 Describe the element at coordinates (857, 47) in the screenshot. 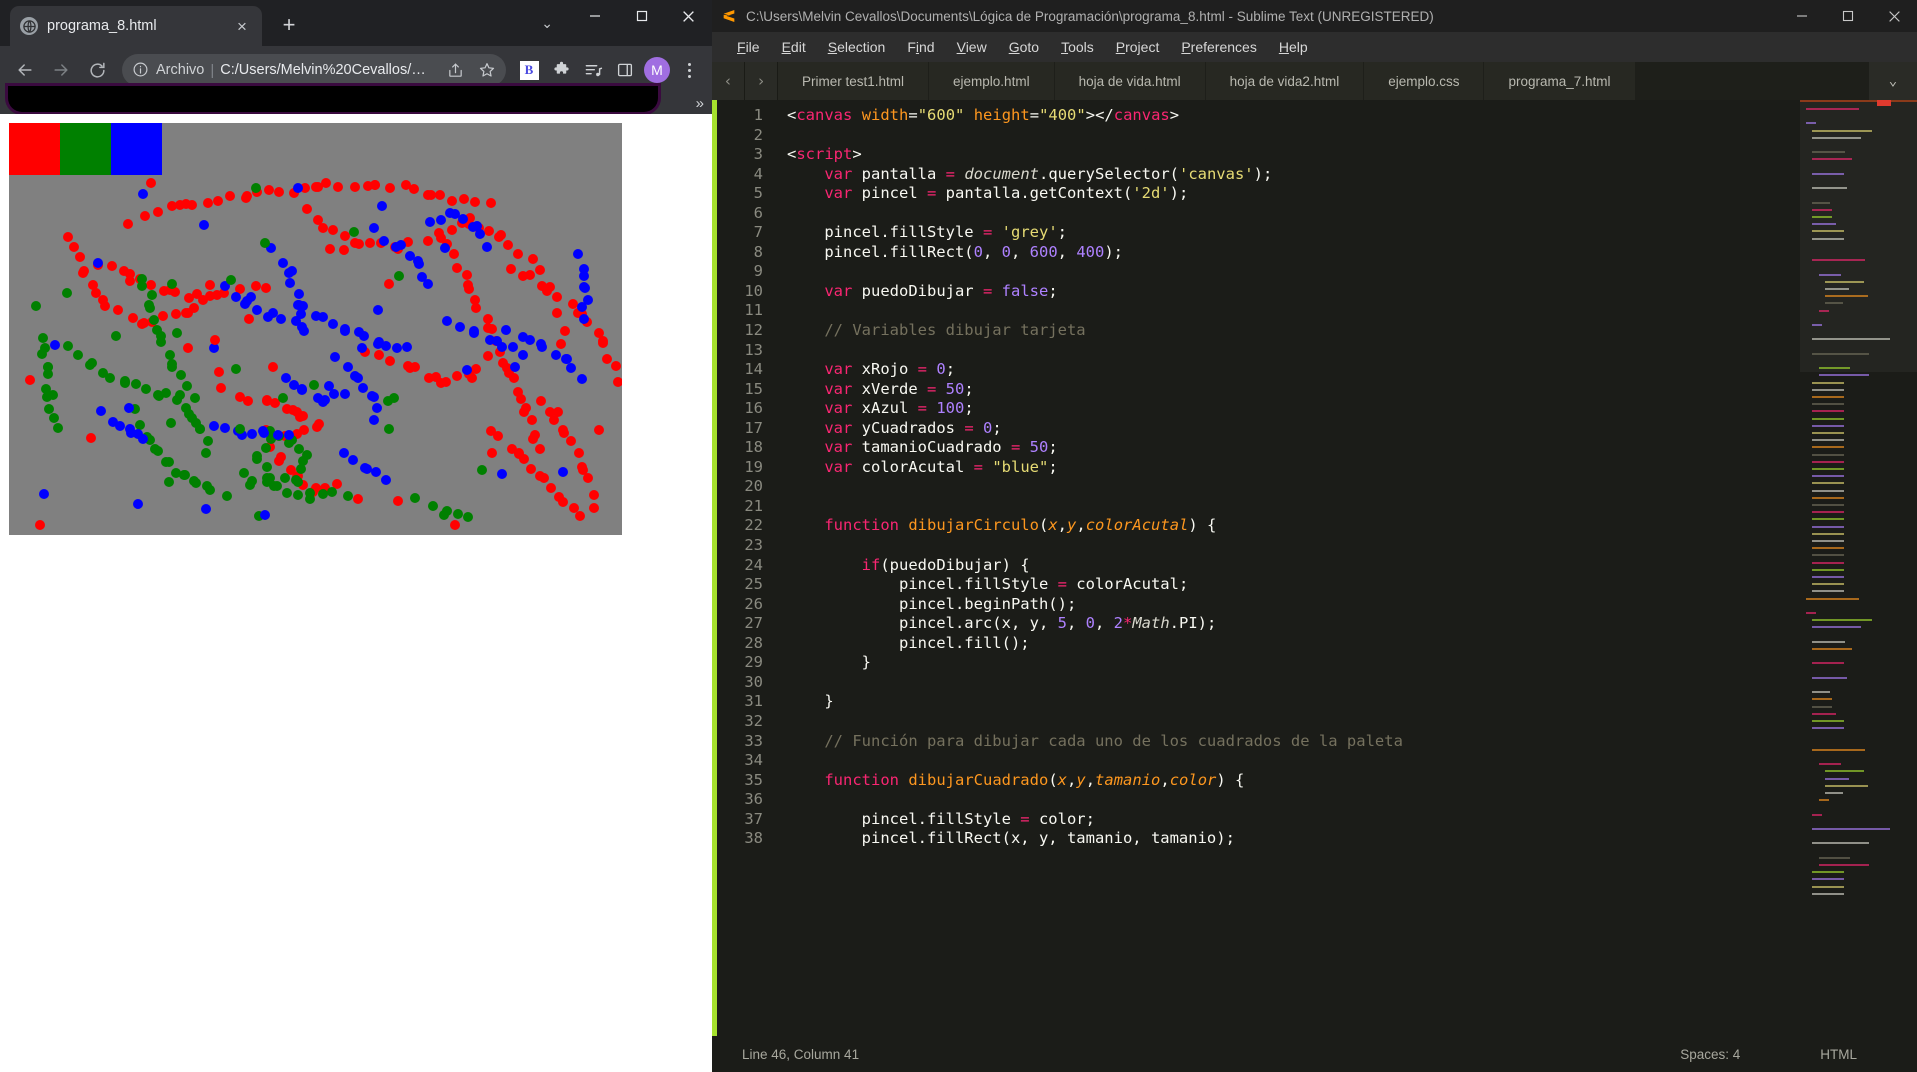

I see `menu-selection: Selection` at that location.